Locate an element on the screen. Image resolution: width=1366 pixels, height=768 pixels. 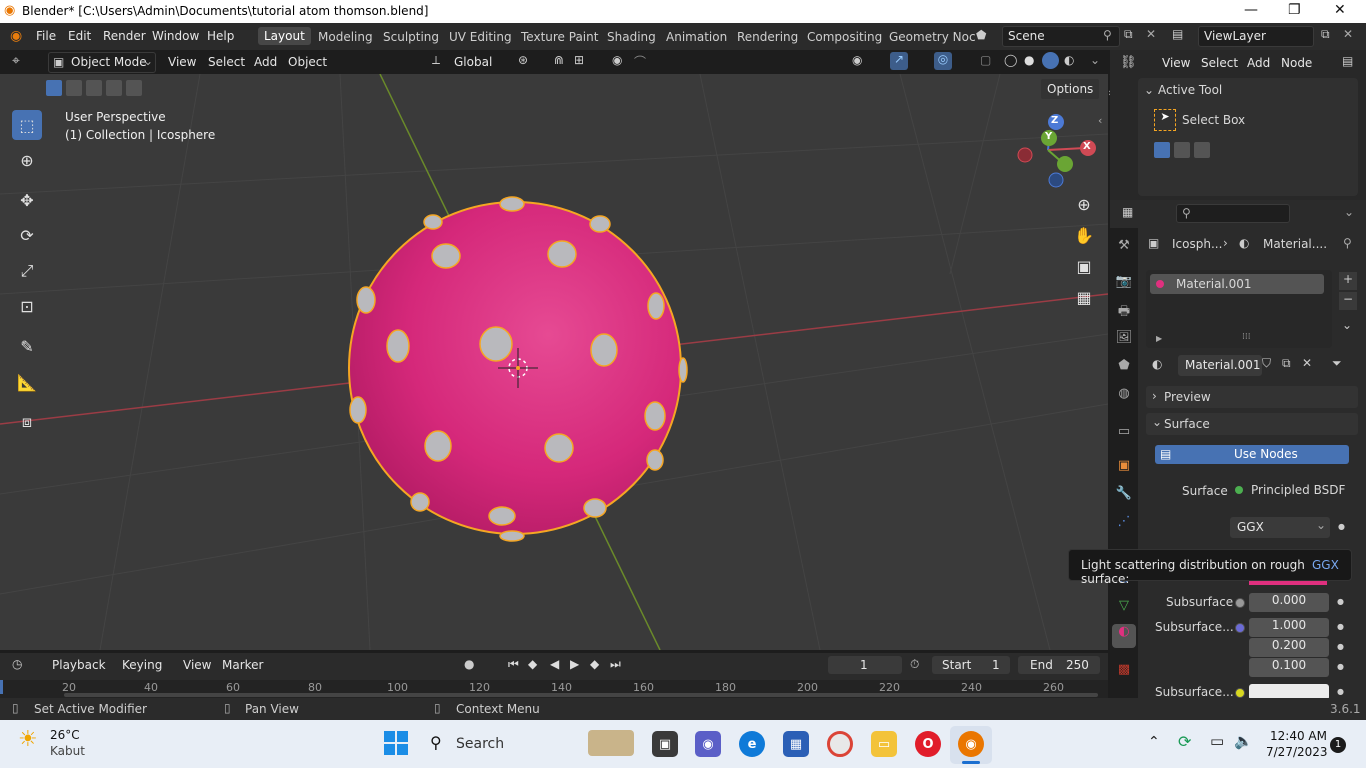
distribution-dropdown: GGX ⌄ is located at coordinates (1280, 527).